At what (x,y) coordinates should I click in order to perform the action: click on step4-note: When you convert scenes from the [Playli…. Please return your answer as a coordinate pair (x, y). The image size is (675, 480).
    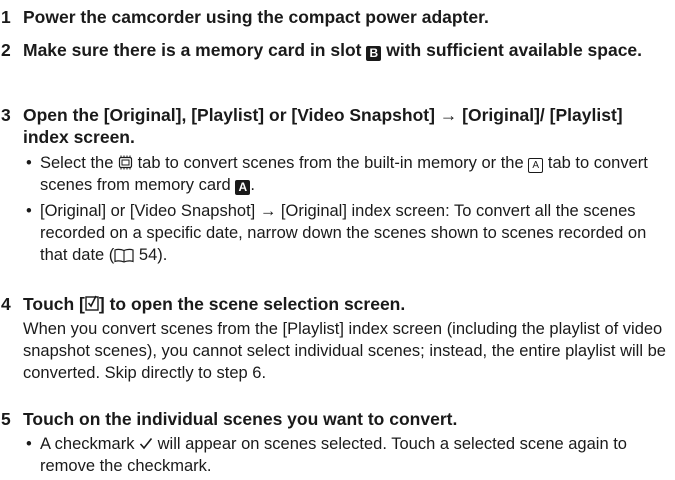
    Looking at the image, I should click on (344, 351).